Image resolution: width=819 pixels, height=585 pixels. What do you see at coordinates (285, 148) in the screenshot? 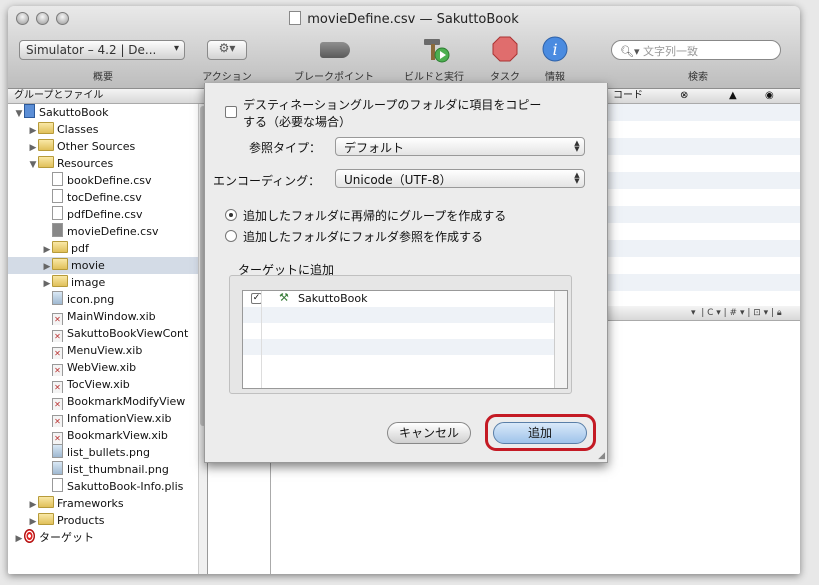
I see `reference-type-label: 参照タイプ：` at bounding box center [285, 148].